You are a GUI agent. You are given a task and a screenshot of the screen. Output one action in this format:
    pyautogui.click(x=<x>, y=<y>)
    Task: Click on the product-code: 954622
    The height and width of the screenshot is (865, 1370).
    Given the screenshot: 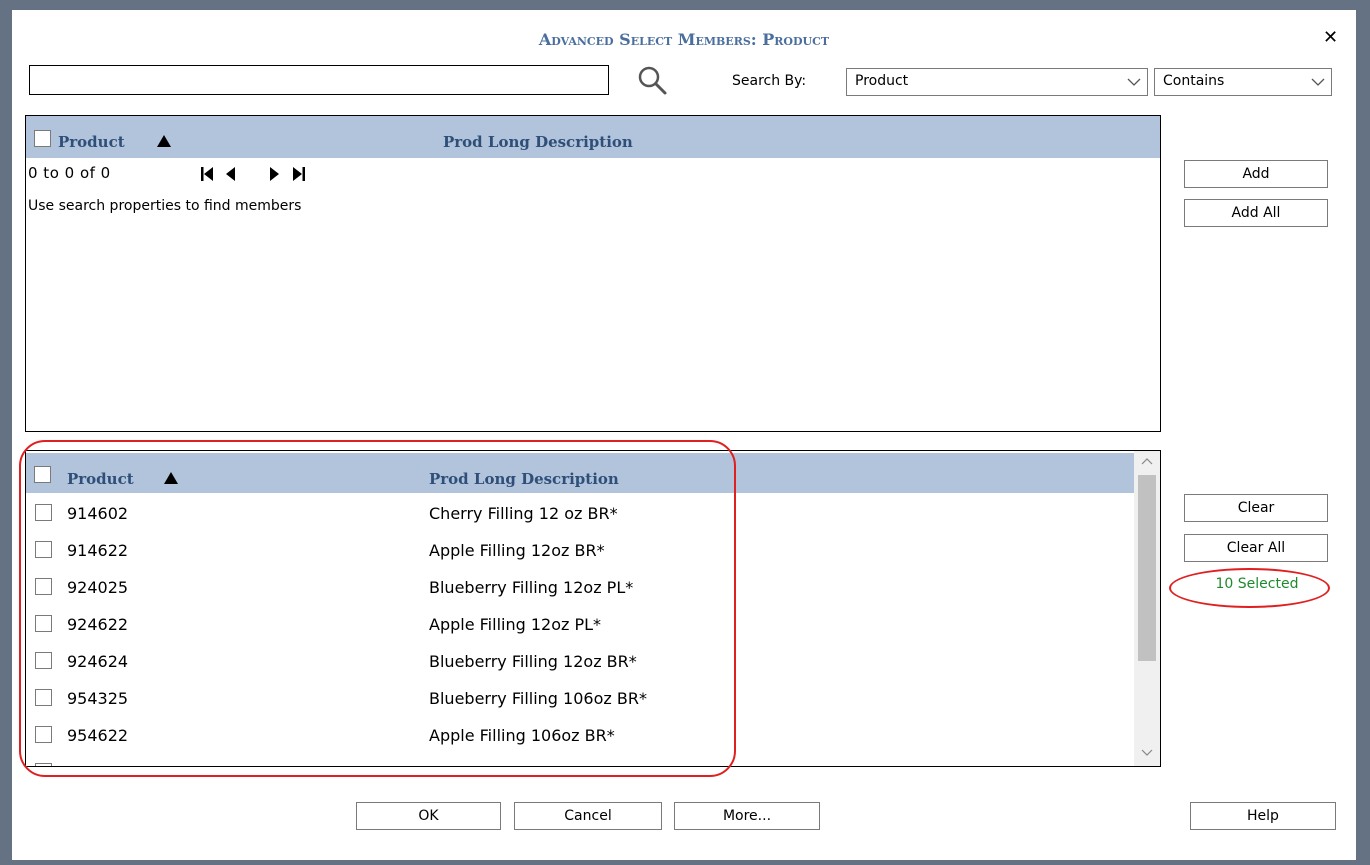 What is the action you would take?
    pyautogui.click(x=98, y=735)
    